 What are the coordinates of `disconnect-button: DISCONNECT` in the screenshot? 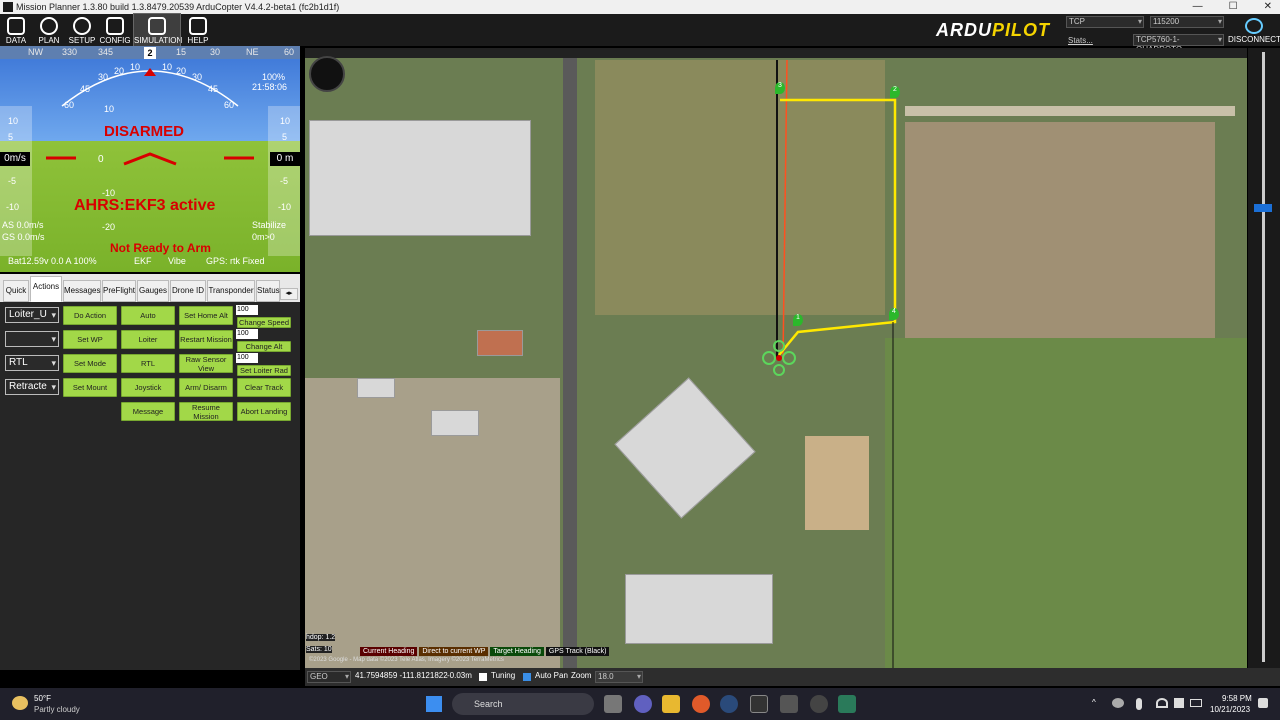 It's located at (1254, 30).